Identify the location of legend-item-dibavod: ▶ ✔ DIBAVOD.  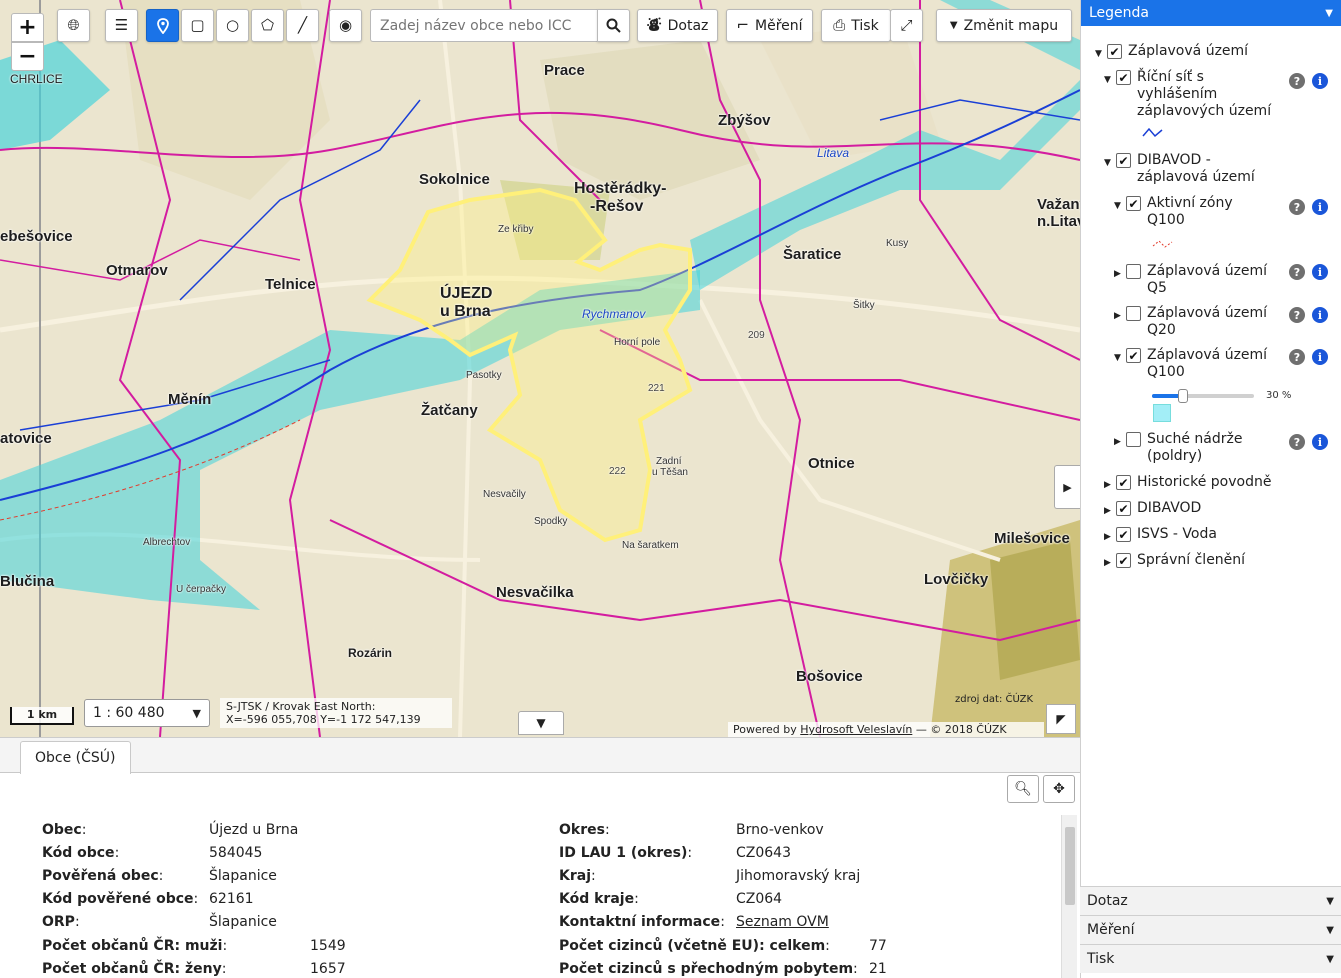
(1190, 510).